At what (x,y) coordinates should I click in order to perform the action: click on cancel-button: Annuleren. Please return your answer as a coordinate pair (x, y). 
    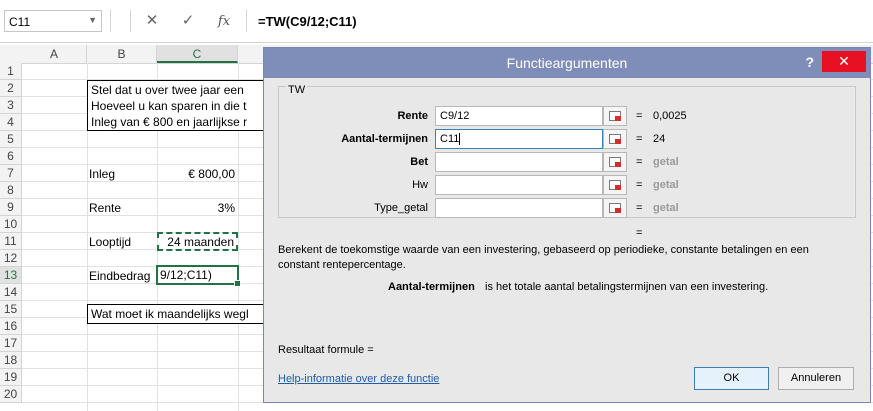
    Looking at the image, I should click on (816, 378).